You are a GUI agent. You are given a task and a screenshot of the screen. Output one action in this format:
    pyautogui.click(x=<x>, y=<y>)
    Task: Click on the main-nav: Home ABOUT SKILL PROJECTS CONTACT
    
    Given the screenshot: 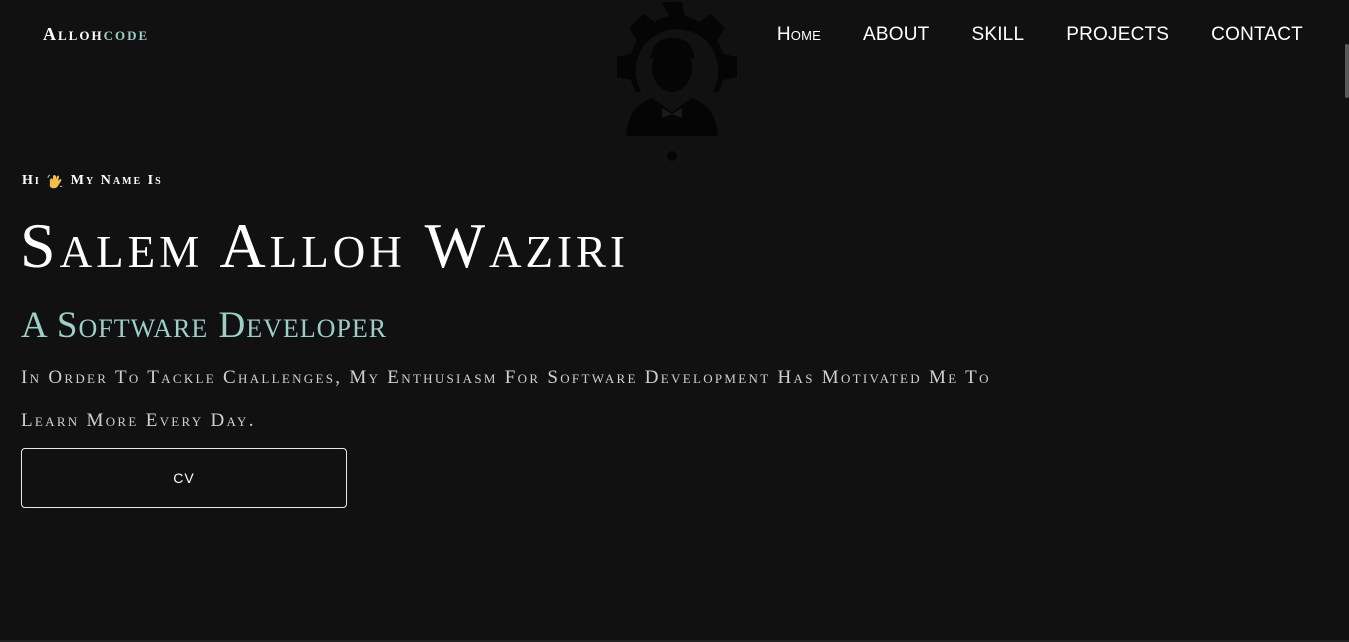 What is the action you would take?
    pyautogui.click(x=1019, y=35)
    